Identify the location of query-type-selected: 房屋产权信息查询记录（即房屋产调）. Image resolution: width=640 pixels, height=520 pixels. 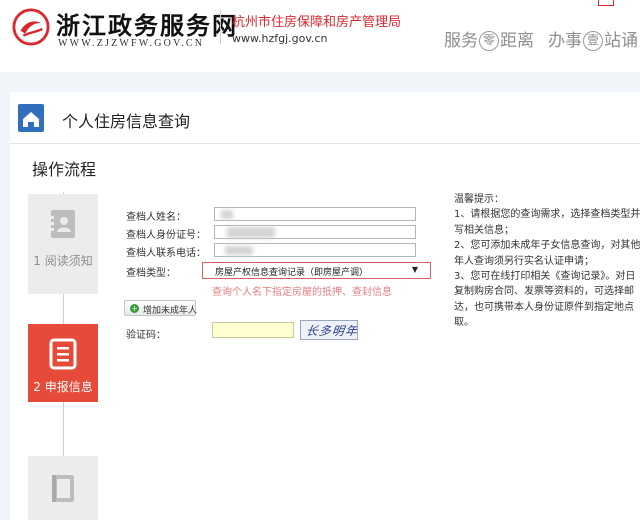
(292, 273).